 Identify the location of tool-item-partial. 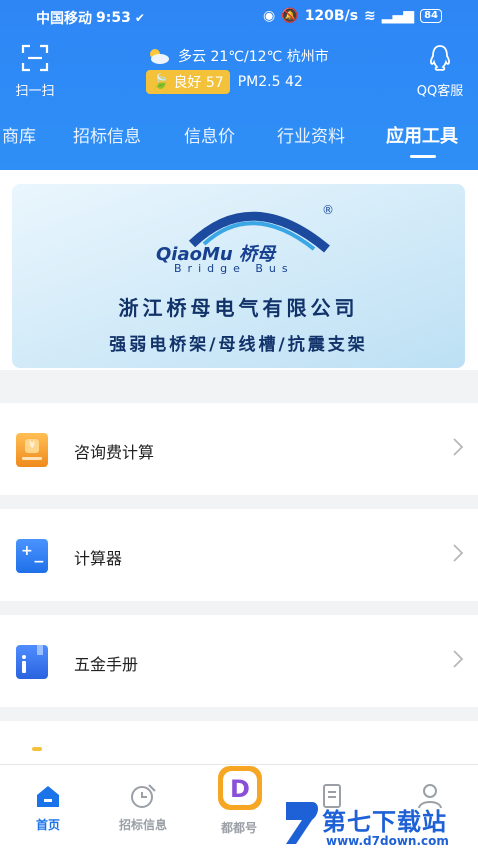
(239, 742).